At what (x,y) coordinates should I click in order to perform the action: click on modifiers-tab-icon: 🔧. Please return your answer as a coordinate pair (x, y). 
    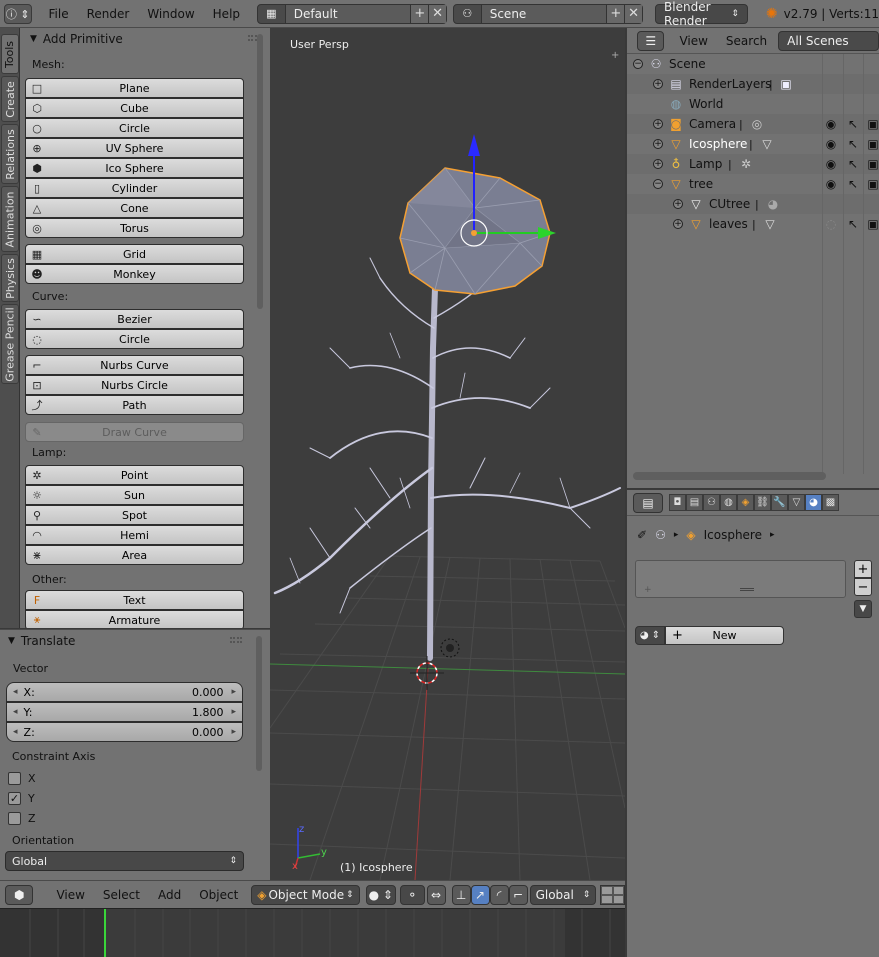
    Looking at the image, I should click on (779, 502).